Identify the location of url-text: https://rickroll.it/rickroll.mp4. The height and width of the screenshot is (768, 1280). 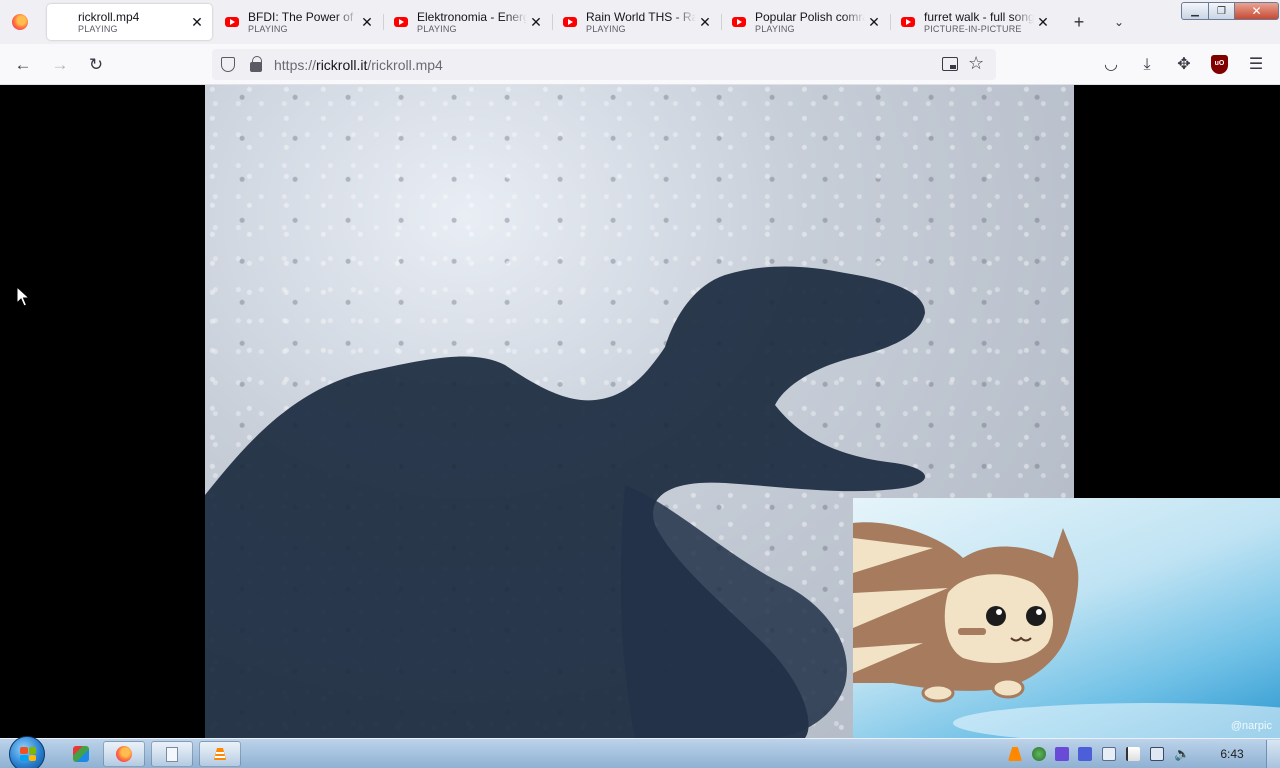
(358, 65).